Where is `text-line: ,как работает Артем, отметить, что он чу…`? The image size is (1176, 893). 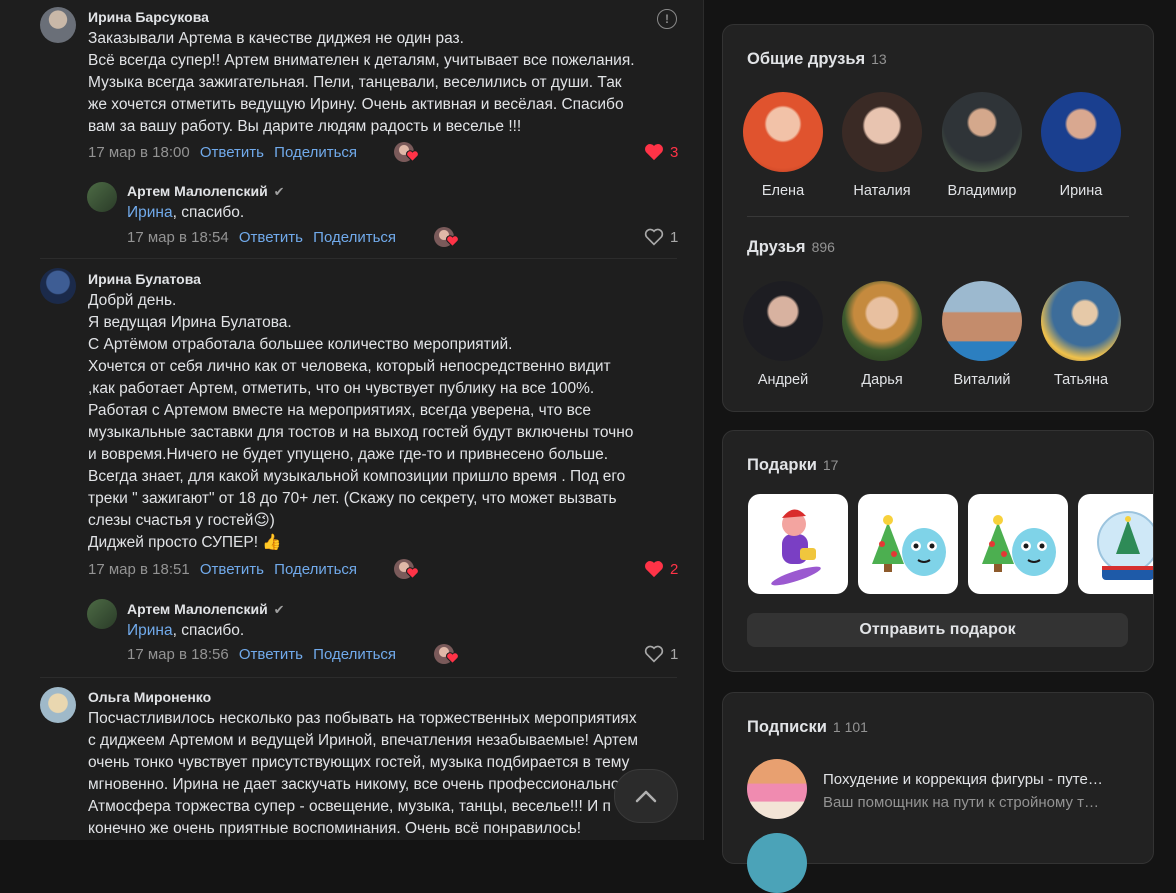 text-line: ,как работает Артем, отметить, что он чу… is located at coordinates (341, 388).